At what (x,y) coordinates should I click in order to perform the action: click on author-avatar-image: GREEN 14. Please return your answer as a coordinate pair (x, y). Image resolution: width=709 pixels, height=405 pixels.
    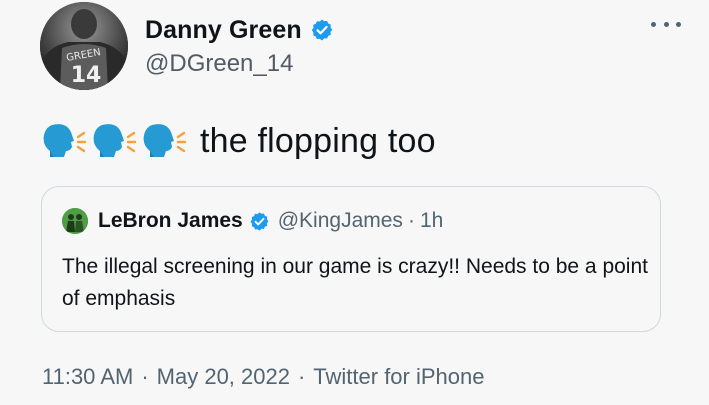
    Looking at the image, I should click on (84, 46).